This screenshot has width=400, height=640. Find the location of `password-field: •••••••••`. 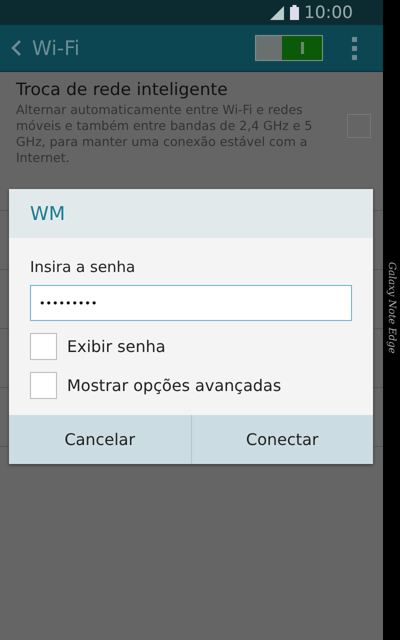

password-field: ••••••••• is located at coordinates (191, 303).